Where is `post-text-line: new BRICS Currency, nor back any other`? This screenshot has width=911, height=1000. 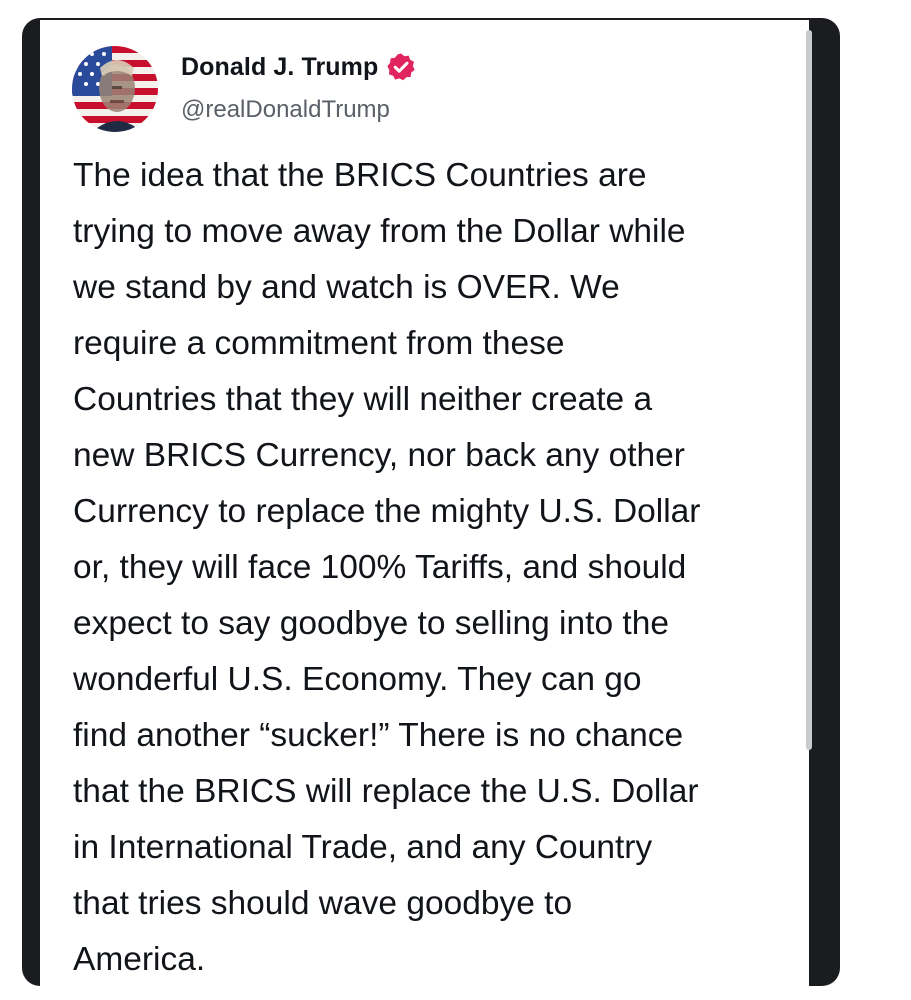 post-text-line: new BRICS Currency, nor back any other is located at coordinates (379, 455).